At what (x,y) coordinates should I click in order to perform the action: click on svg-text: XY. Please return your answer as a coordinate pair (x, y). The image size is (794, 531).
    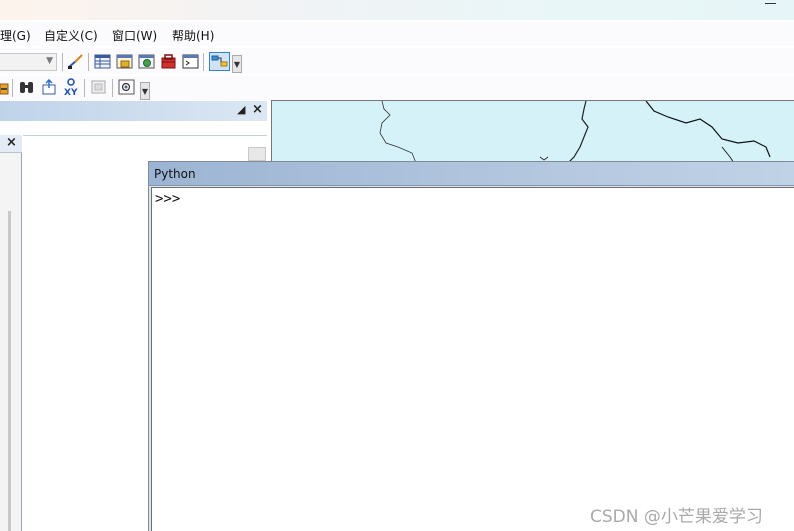
    Looking at the image, I should click on (71, 92).